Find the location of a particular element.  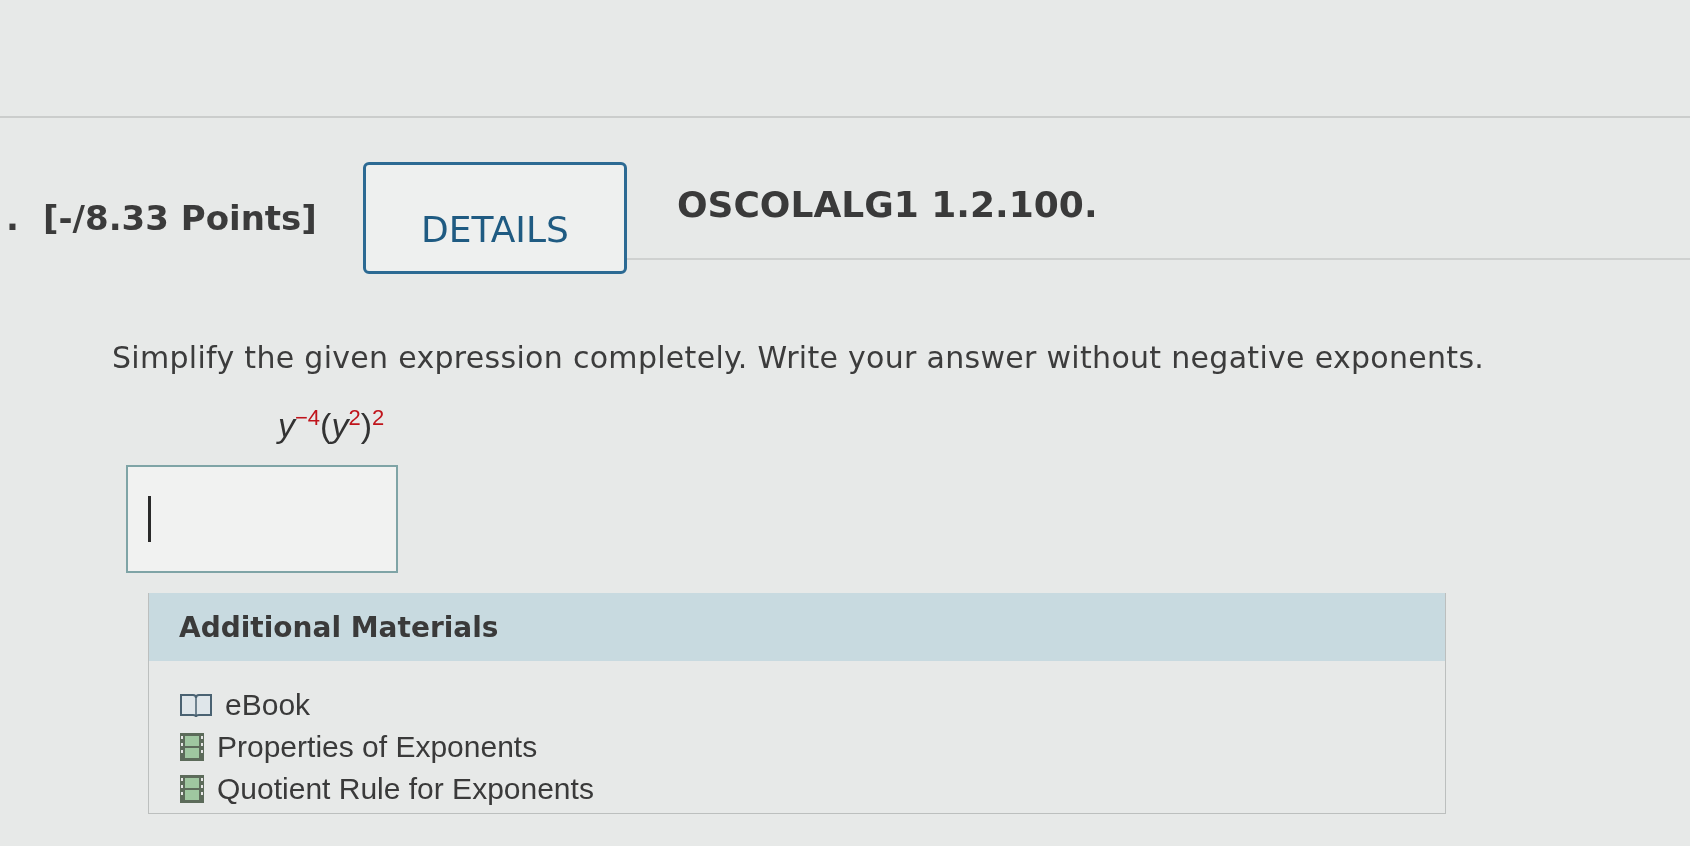

material-link: Properties of Exponents is located at coordinates (377, 747).